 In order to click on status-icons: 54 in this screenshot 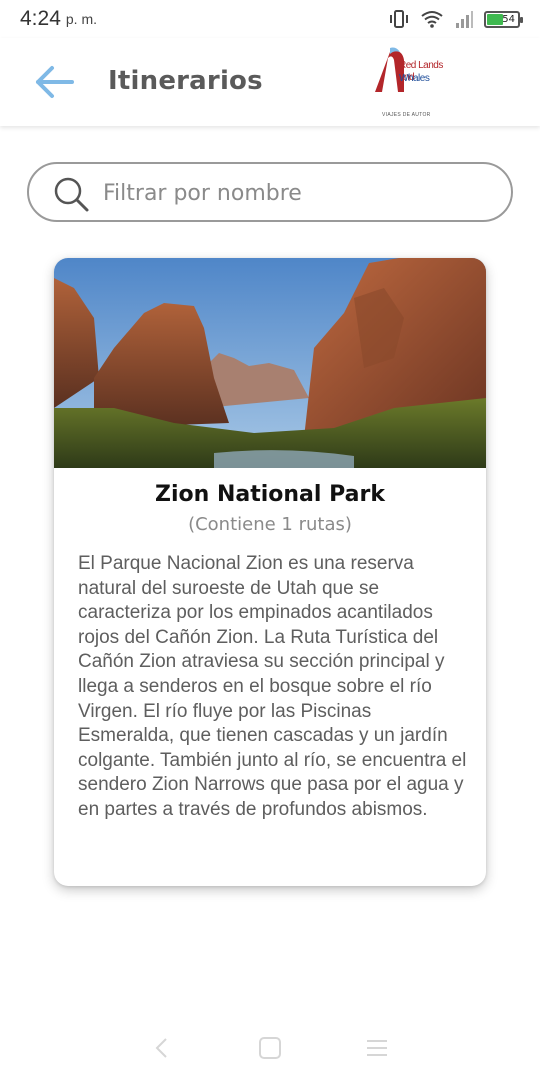, I will do `click(455, 19)`.